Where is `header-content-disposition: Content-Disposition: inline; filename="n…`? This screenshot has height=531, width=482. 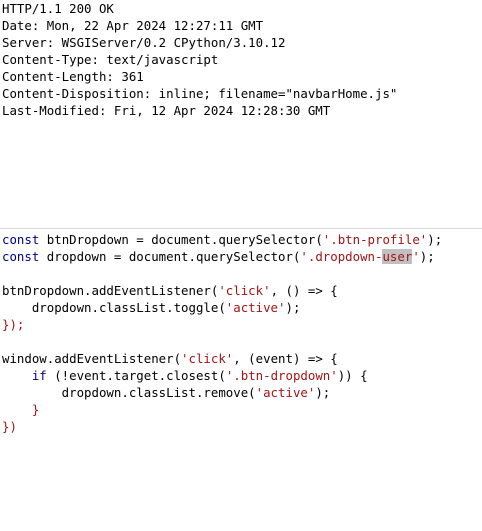 header-content-disposition: Content-Disposition: inline; filename="n… is located at coordinates (200, 93).